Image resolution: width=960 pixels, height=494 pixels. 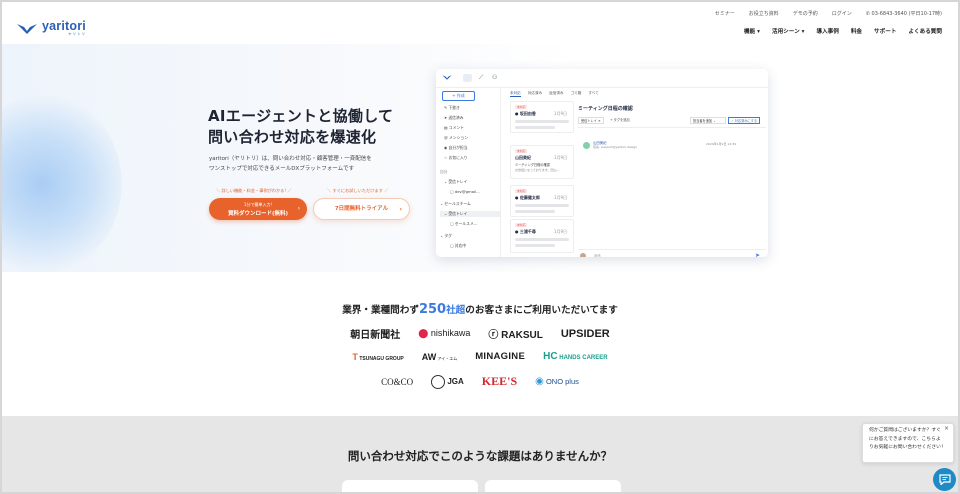 What do you see at coordinates (591, 120) in the screenshot?
I see `app-detail-inbox: 受信トレイ ✕` at bounding box center [591, 120].